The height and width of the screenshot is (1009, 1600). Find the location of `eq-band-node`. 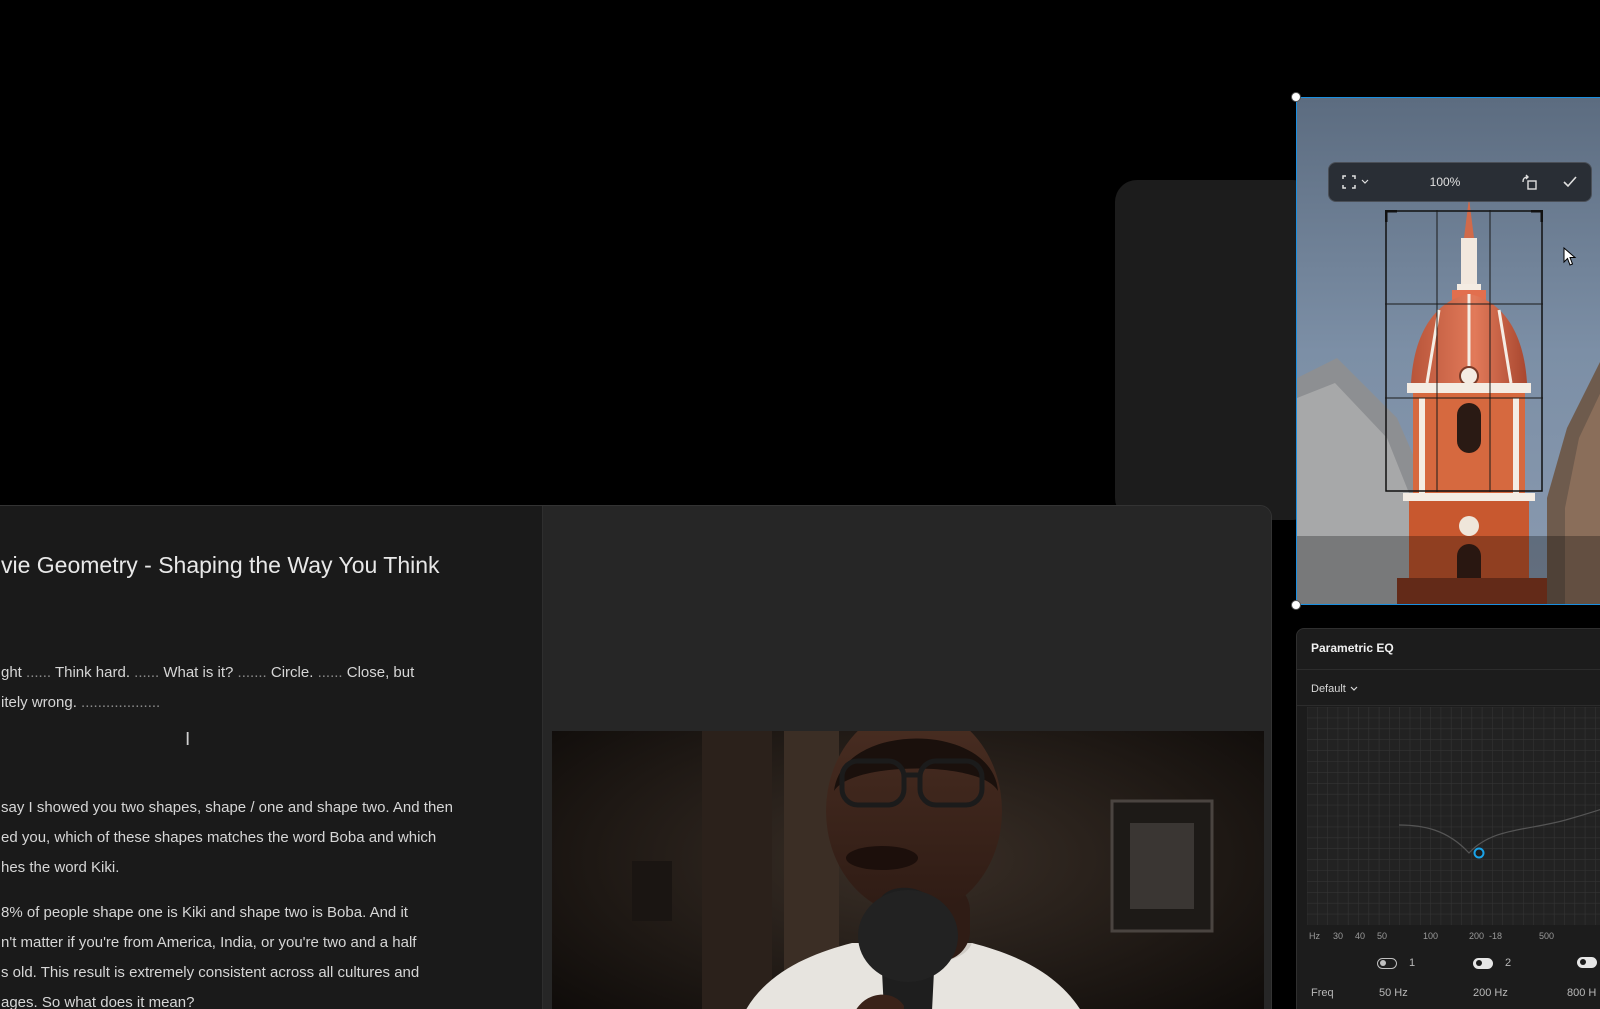

eq-band-node is located at coordinates (1479, 853).